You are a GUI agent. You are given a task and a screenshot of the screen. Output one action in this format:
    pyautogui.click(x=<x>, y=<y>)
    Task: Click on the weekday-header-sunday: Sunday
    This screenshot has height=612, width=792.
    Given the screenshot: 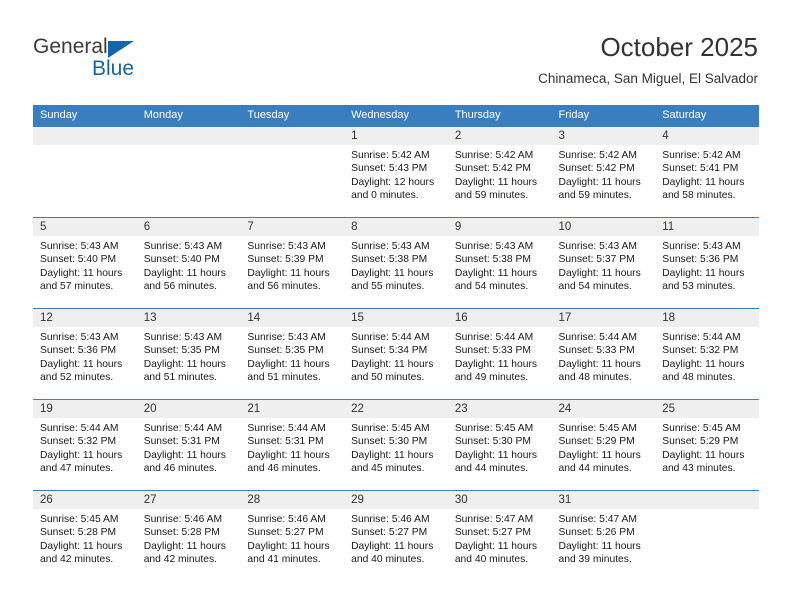 What is the action you would take?
    pyautogui.click(x=85, y=116)
    